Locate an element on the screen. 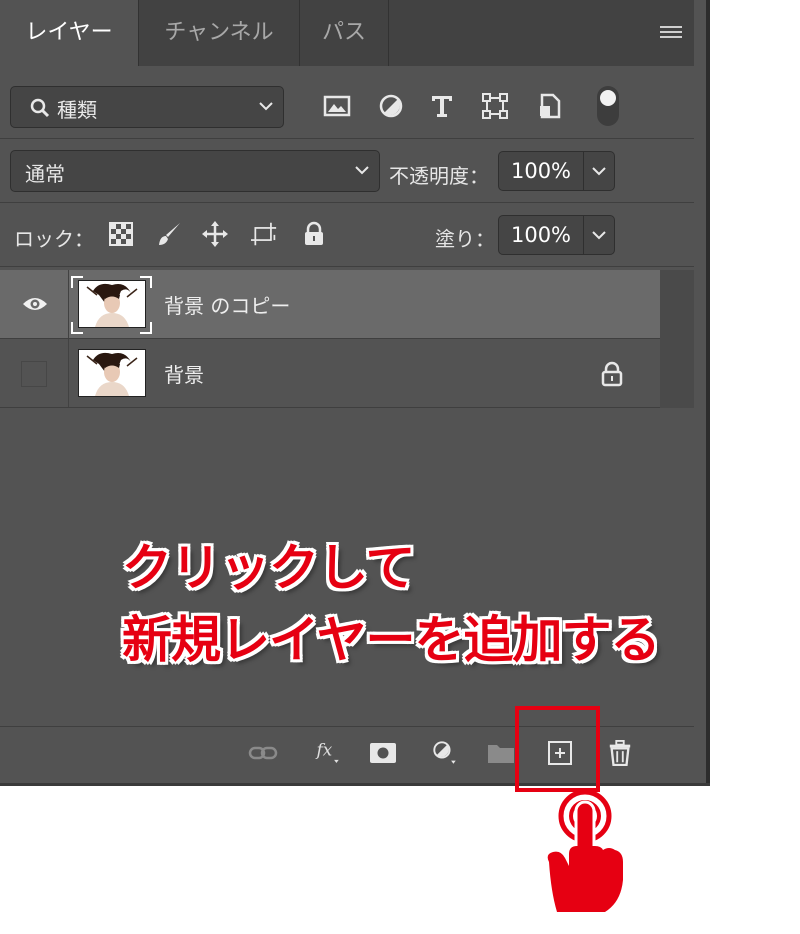 The image size is (800, 934). layer-filter-select: 種類 is located at coordinates (147, 107).